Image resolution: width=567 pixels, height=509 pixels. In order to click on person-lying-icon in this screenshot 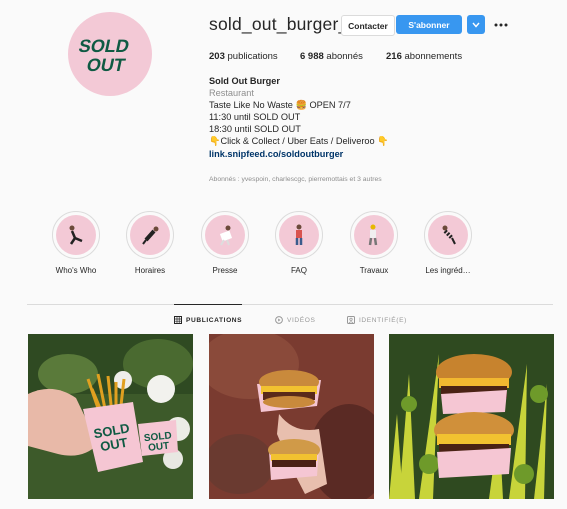, I will do `click(150, 235)`.